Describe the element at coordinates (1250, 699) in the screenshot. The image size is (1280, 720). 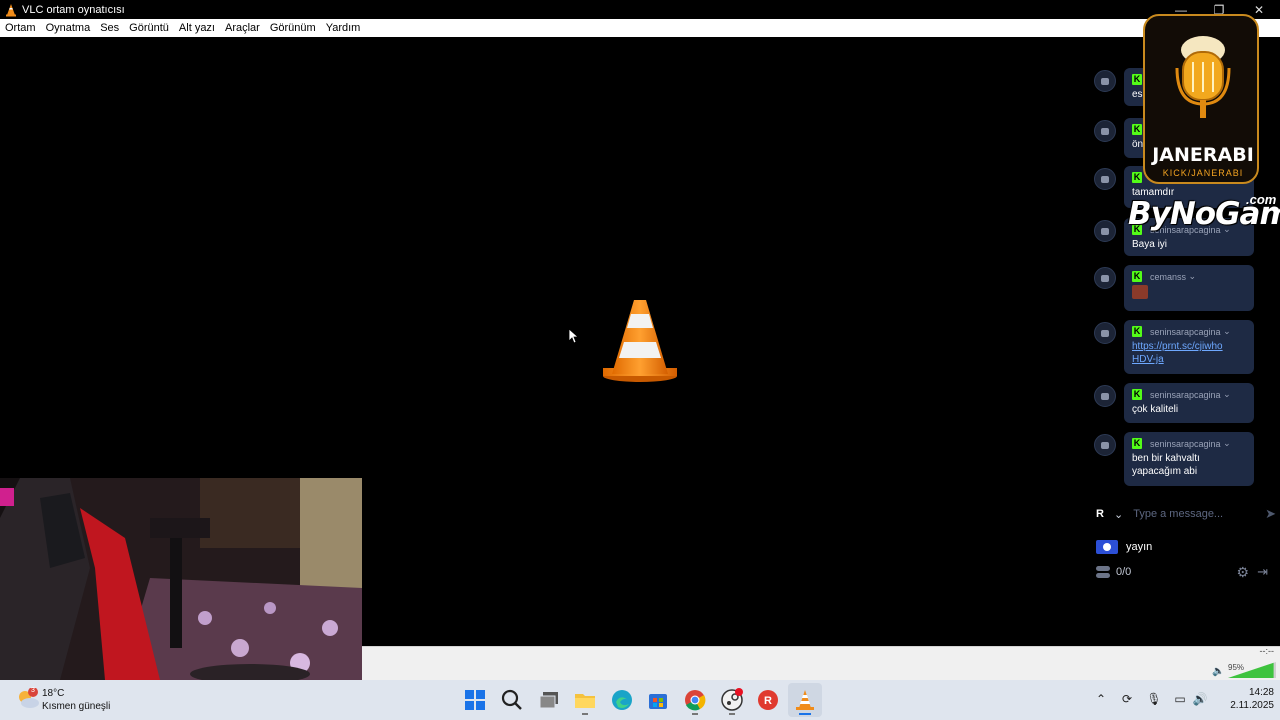
I see `clock: 14:28 2.11.2025` at that location.